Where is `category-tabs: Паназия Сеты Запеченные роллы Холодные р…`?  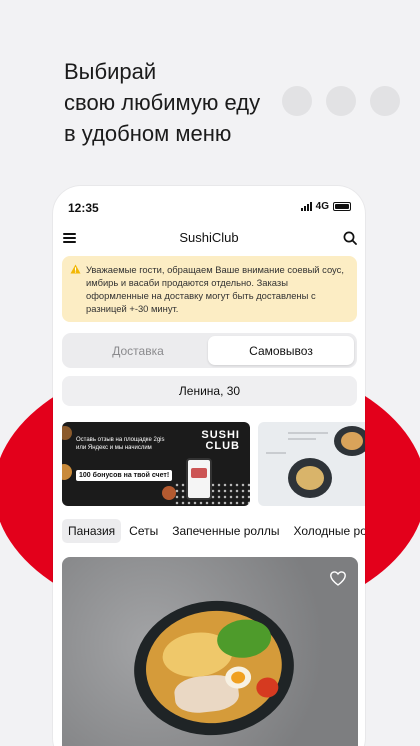
category-tabs: Паназия Сеты Запеченные роллы Холодные р… is located at coordinates (213, 531).